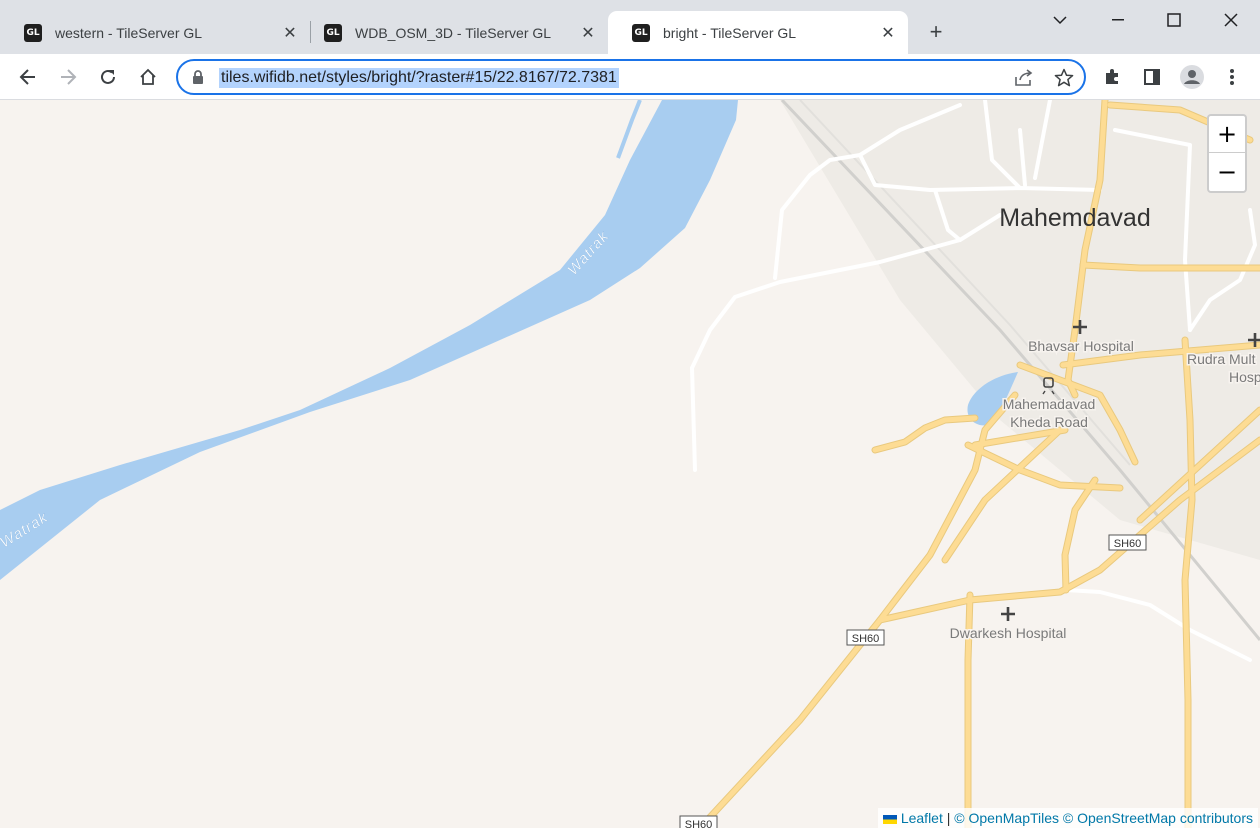 The height and width of the screenshot is (828, 1260). What do you see at coordinates (1006, 818) in the screenshot?
I see `openmaptiles-link: © OpenMapTiles` at bounding box center [1006, 818].